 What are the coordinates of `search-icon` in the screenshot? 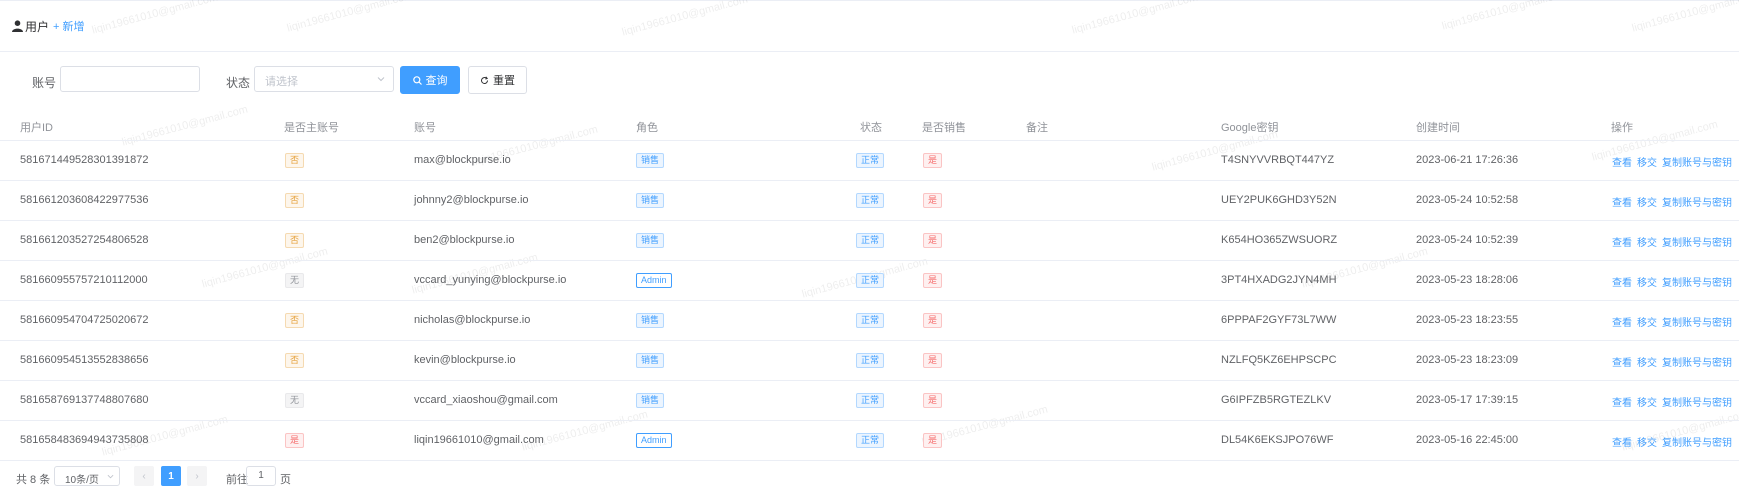 It's located at (417, 80).